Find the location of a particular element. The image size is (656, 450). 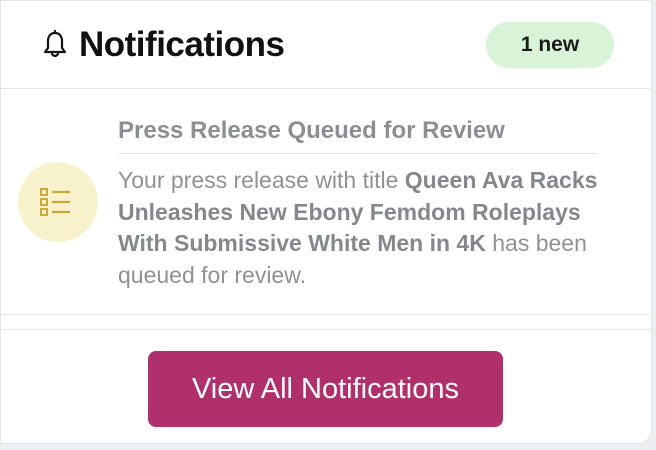

notification-title: Press Release Queued for Review is located at coordinates (311, 130).